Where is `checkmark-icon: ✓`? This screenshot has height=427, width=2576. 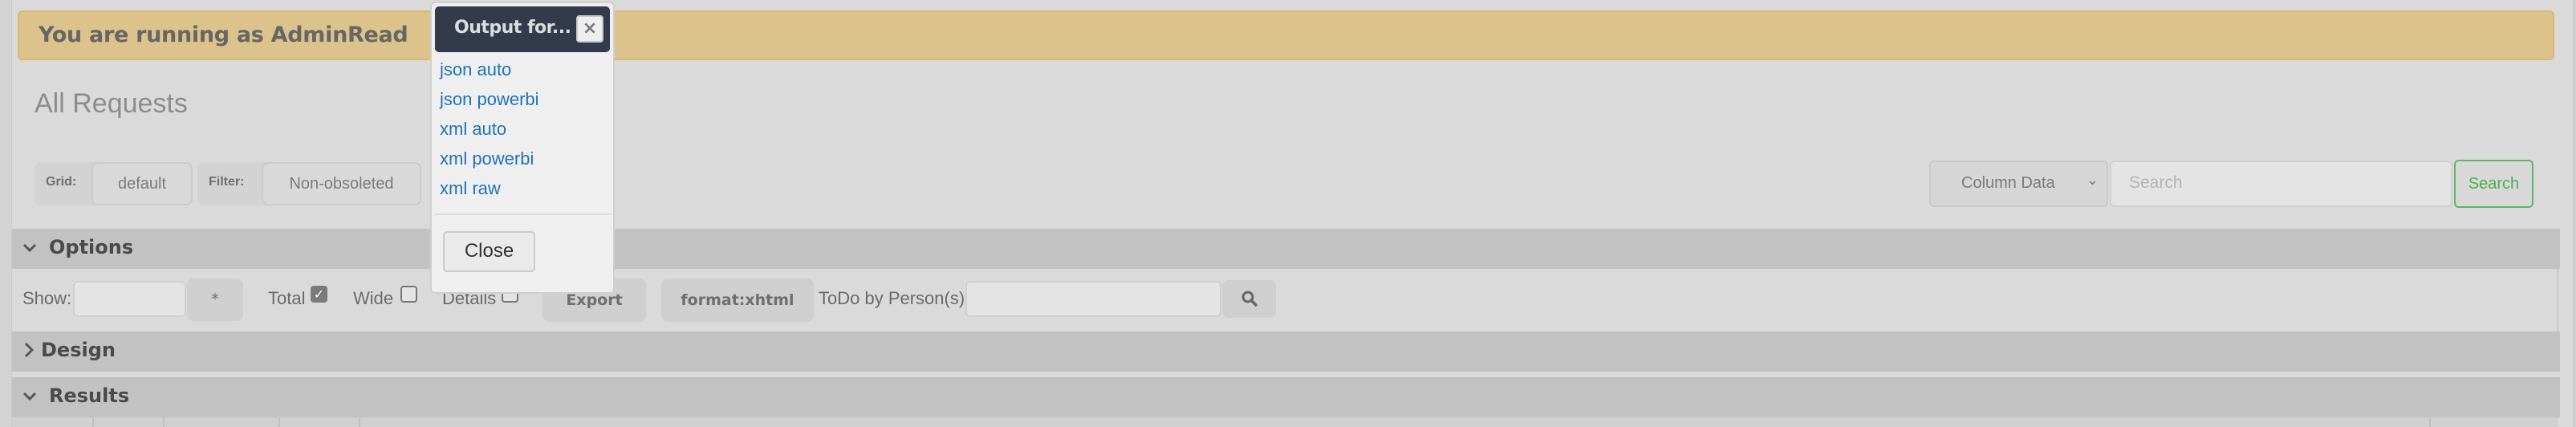
checkmark-icon: ✓ is located at coordinates (319, 294).